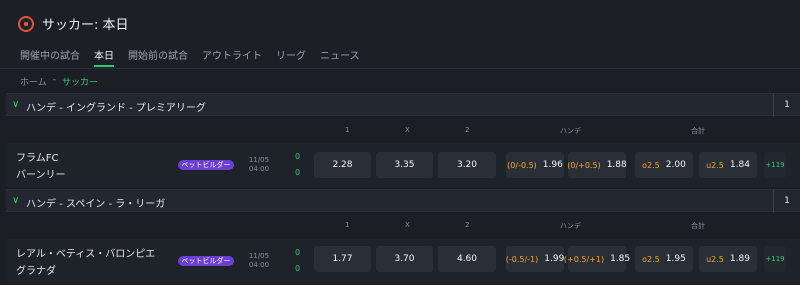 The height and width of the screenshot is (285, 800). Describe the element at coordinates (739, 259) in the screenshot. I see `odds-value: 1.89` at that location.